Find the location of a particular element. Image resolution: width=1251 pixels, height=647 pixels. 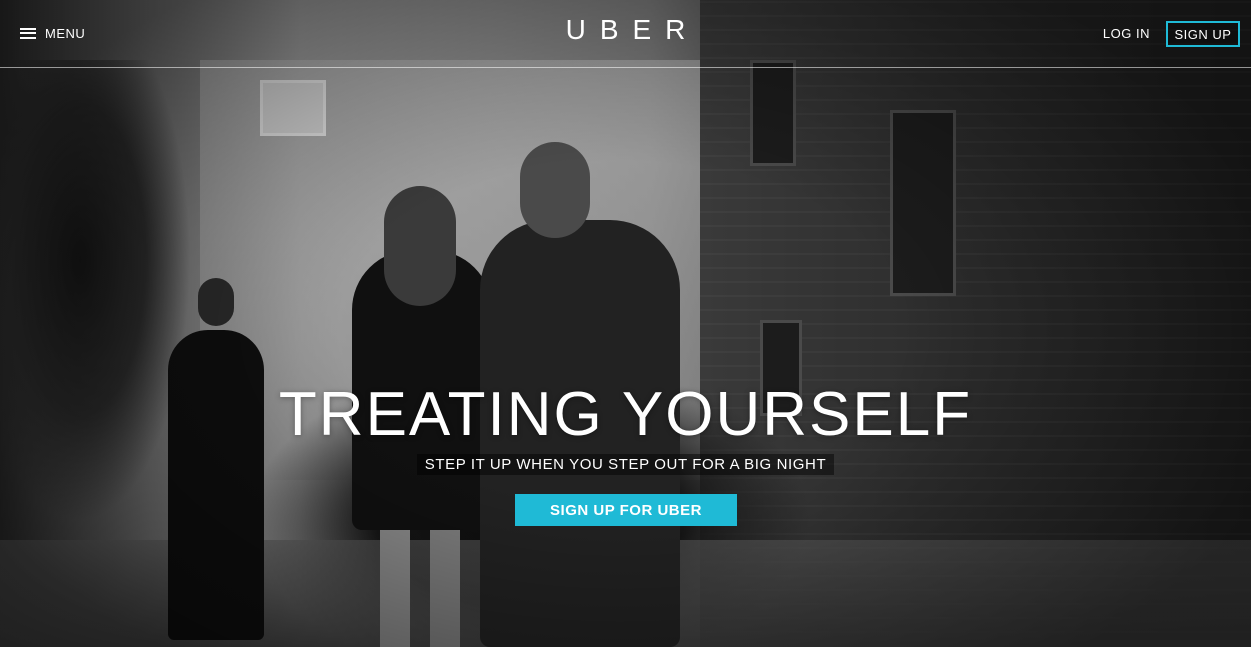

signup-for-uber-button: SIGN UP FOR UBER is located at coordinates (626, 510).